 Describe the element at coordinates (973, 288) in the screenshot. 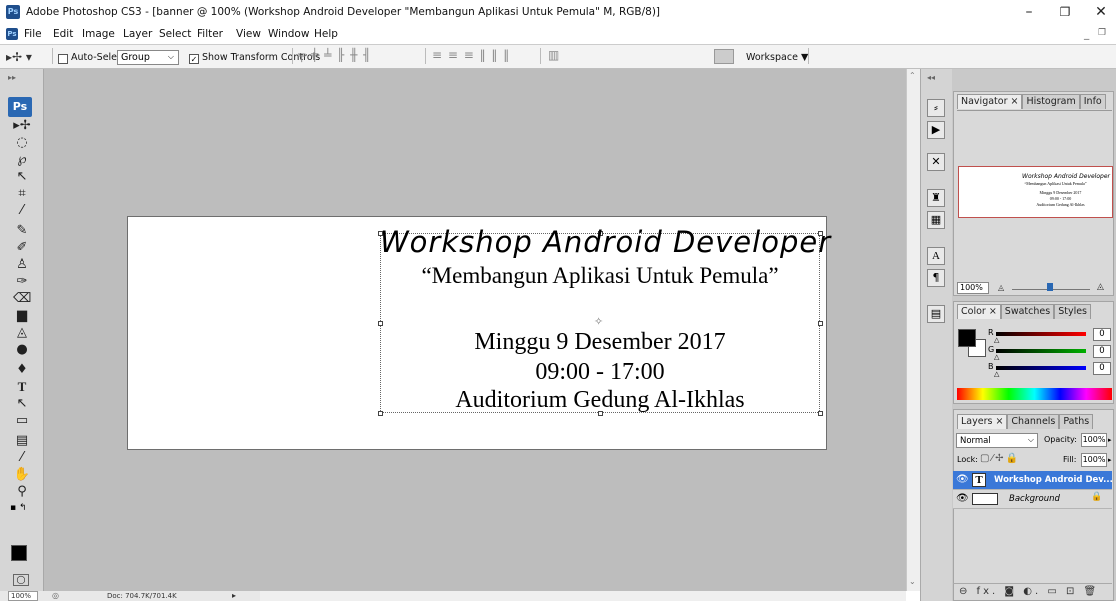

I see `navigator-zoom-field: 100%` at that location.